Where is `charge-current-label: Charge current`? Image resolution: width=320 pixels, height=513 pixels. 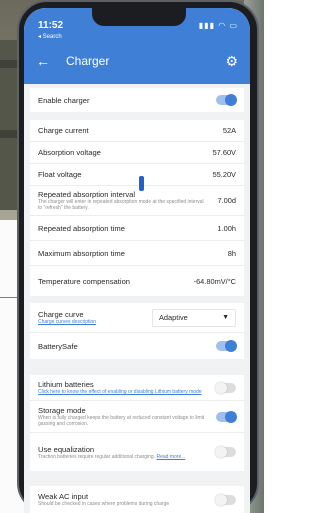 charge-current-label: Charge current is located at coordinates (63, 130).